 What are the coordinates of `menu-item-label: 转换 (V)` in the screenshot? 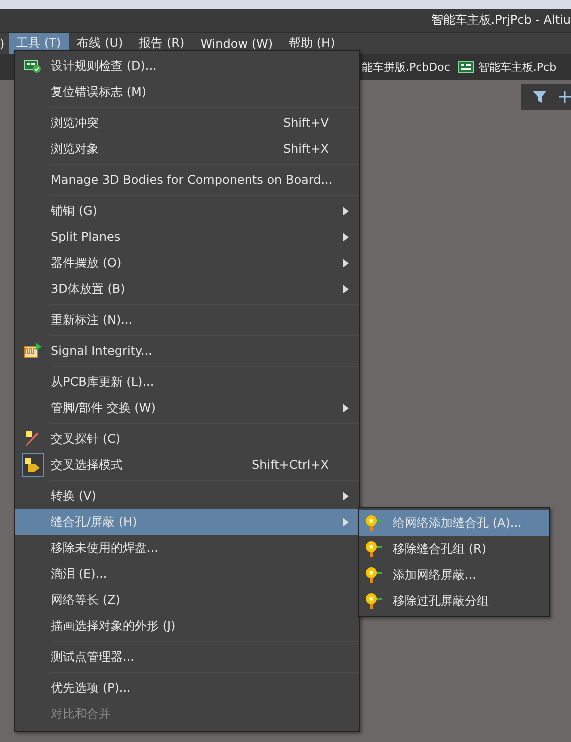 It's located at (74, 496).